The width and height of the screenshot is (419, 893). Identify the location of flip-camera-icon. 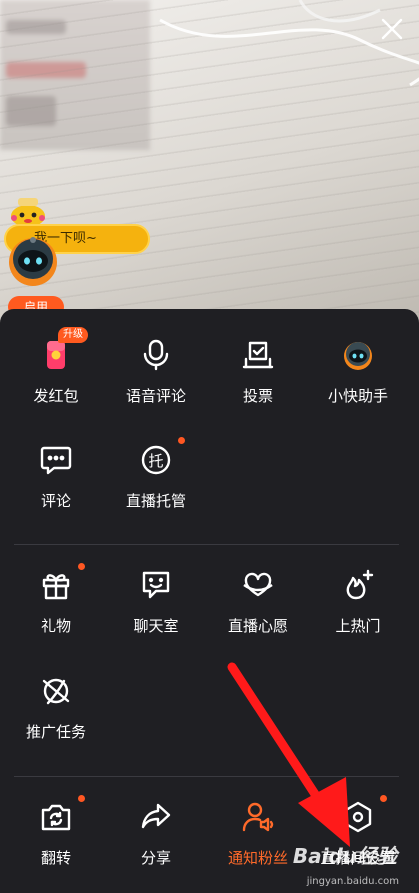
(56, 817).